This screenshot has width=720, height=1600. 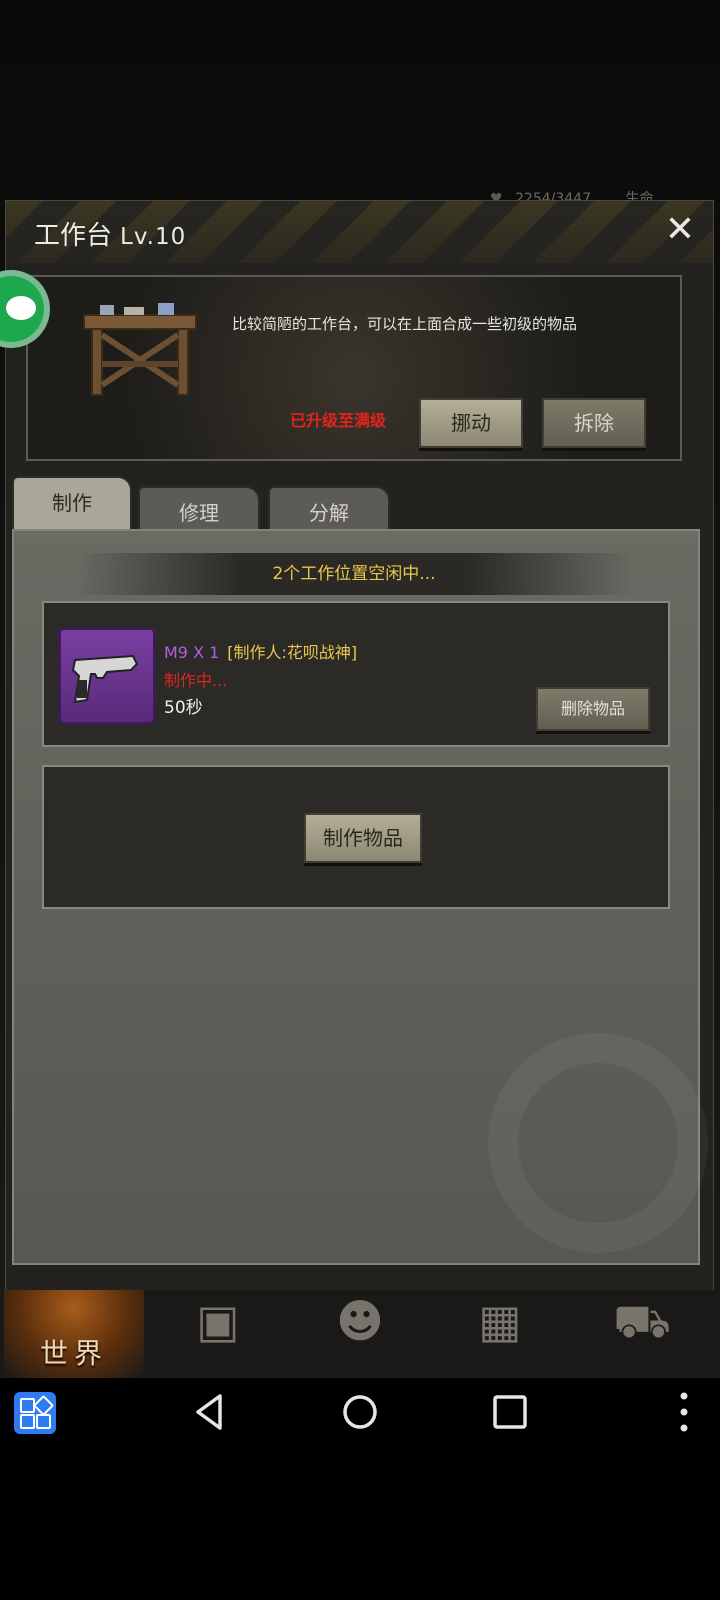 What do you see at coordinates (594, 423) in the screenshot?
I see `remove-button: 拆除` at bounding box center [594, 423].